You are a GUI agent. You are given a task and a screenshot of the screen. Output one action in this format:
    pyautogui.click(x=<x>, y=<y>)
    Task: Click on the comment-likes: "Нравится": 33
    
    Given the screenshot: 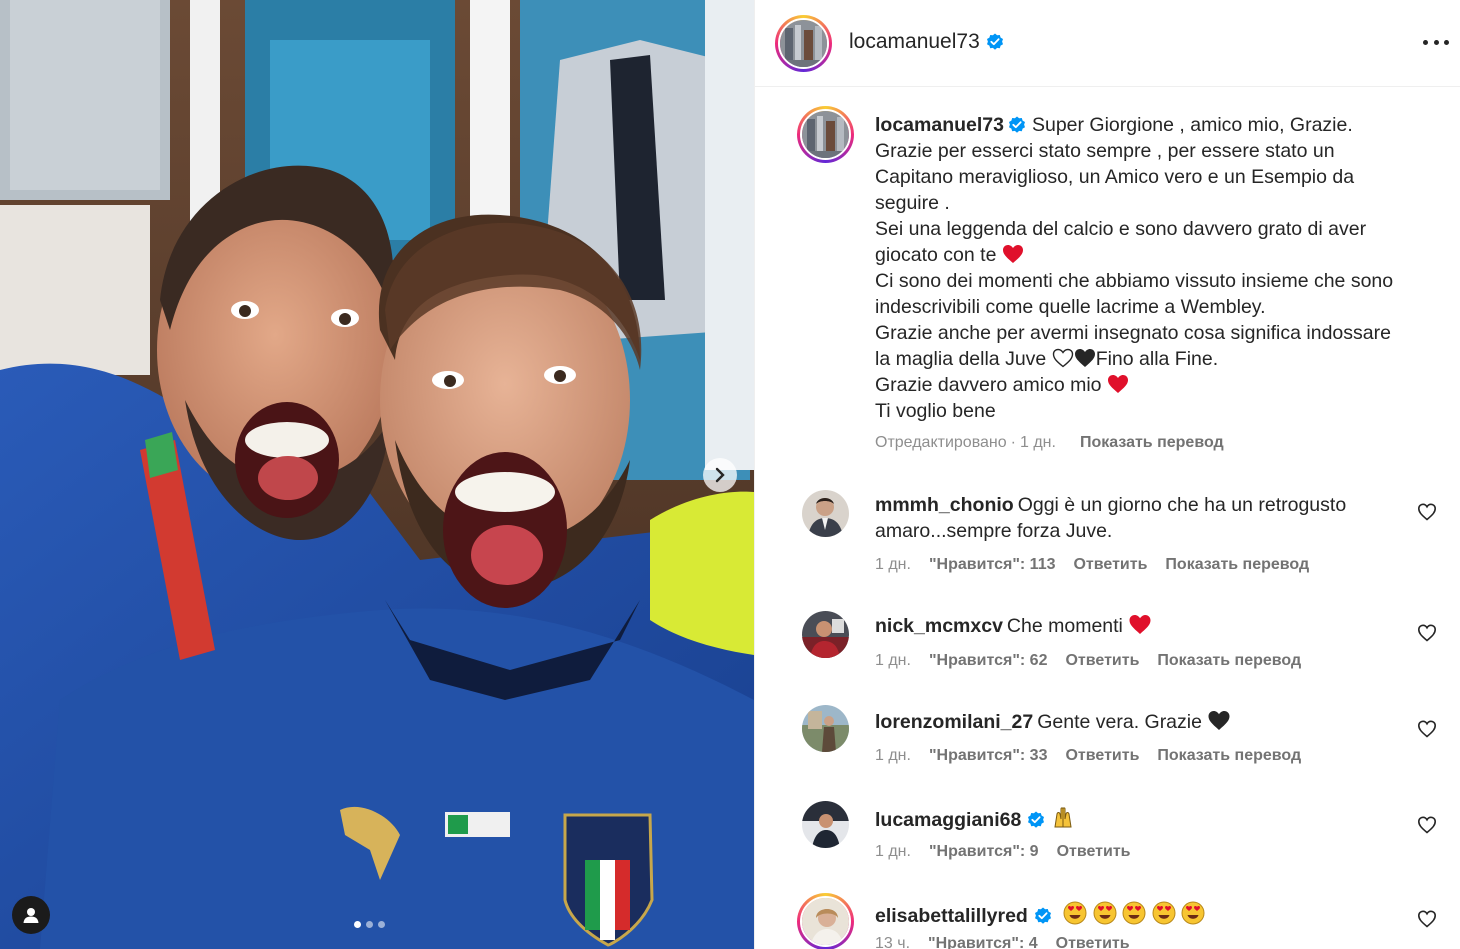 What is the action you would take?
    pyautogui.click(x=988, y=755)
    